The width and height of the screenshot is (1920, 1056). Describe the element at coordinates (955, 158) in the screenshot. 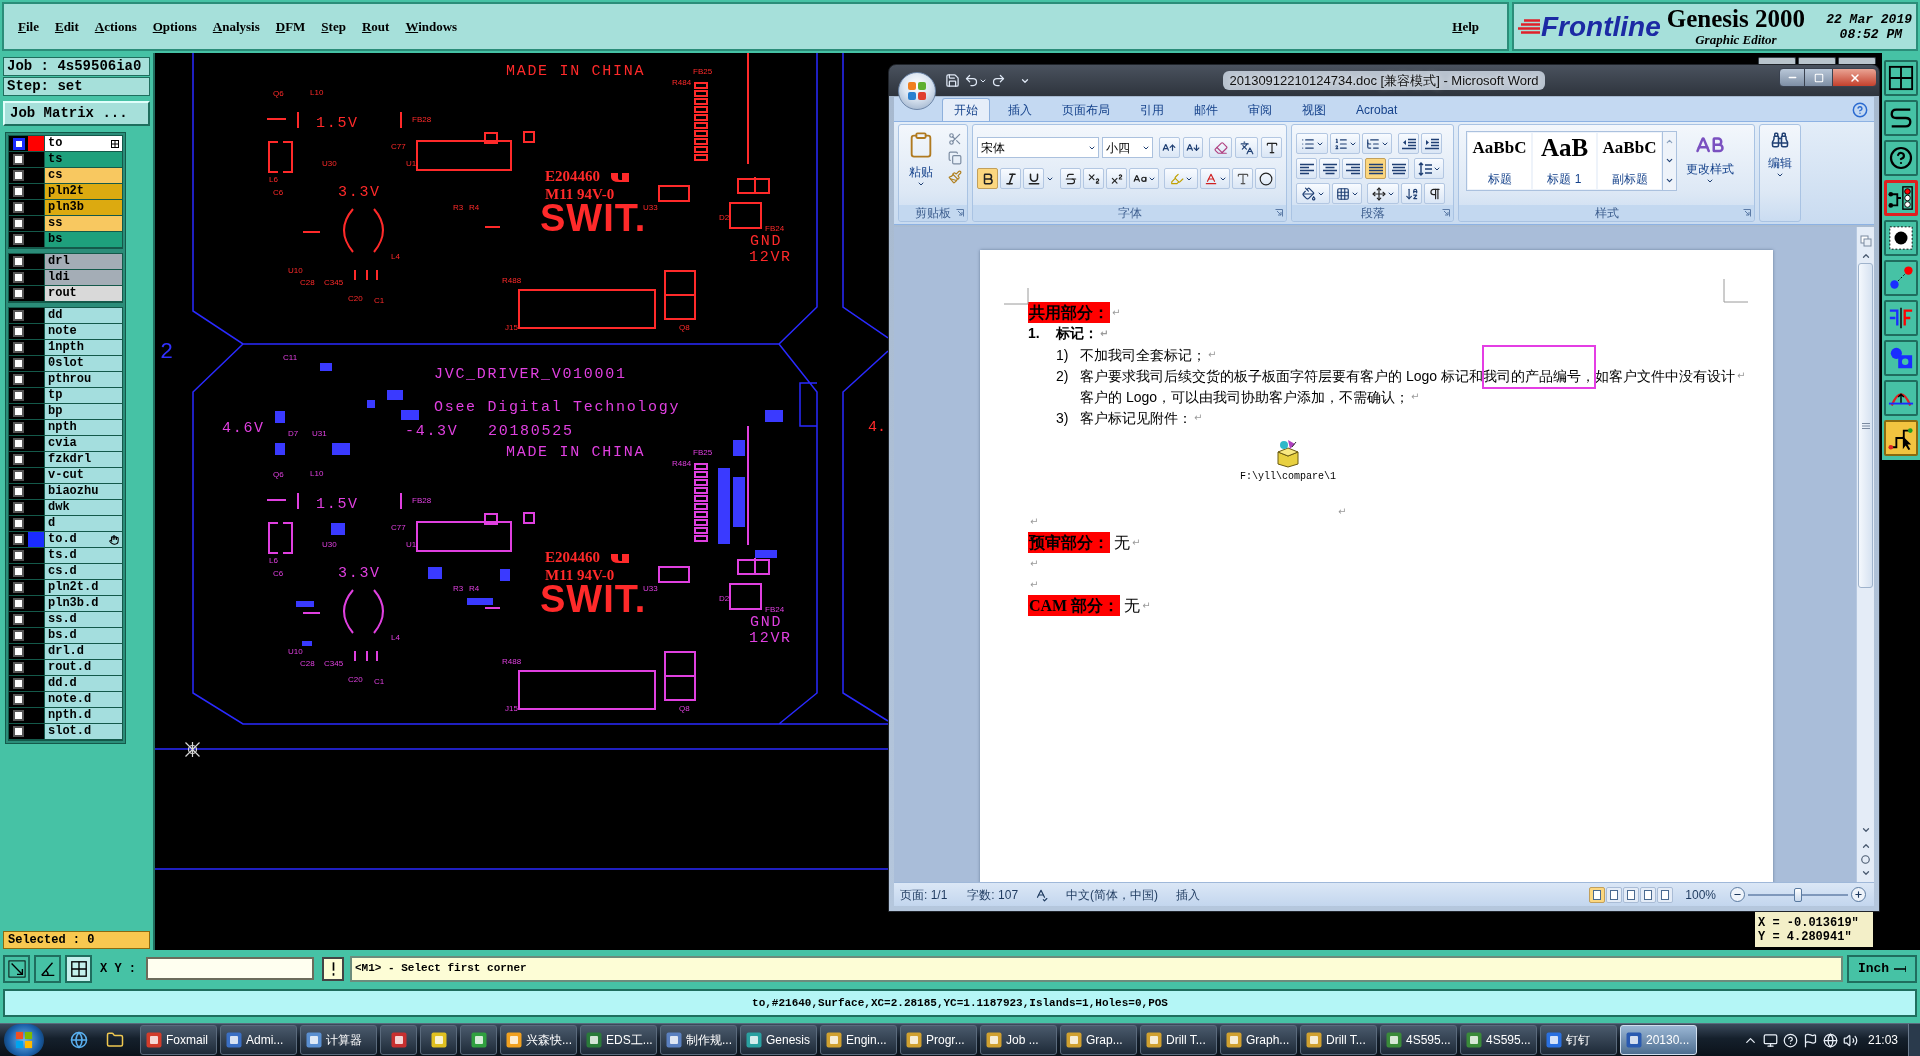

I see `copy-button` at that location.